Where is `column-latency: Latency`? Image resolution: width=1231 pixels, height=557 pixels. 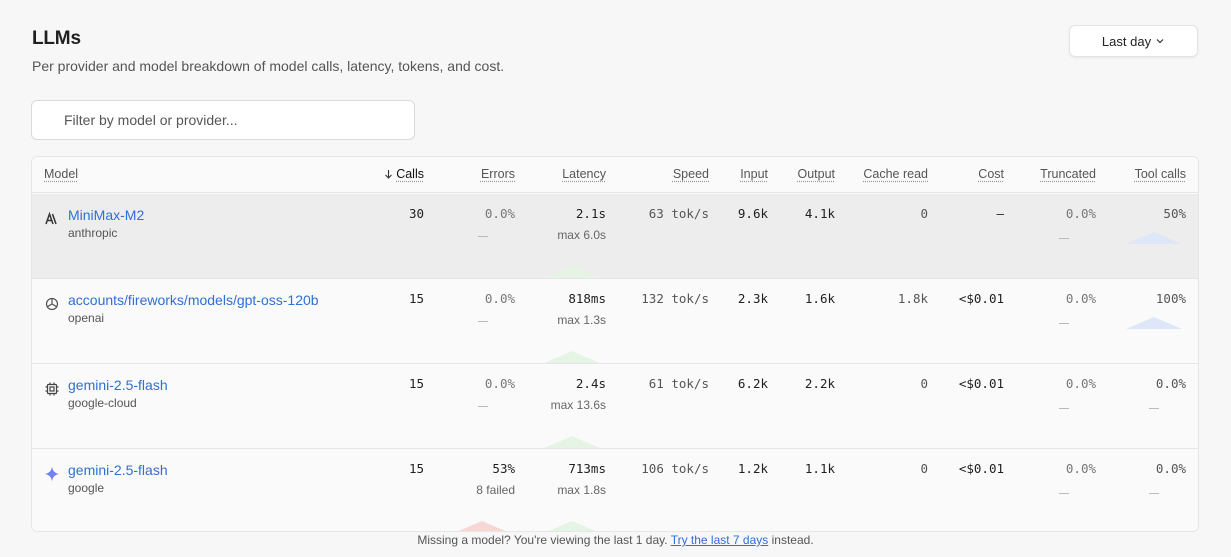 column-latency: Latency is located at coordinates (576, 174).